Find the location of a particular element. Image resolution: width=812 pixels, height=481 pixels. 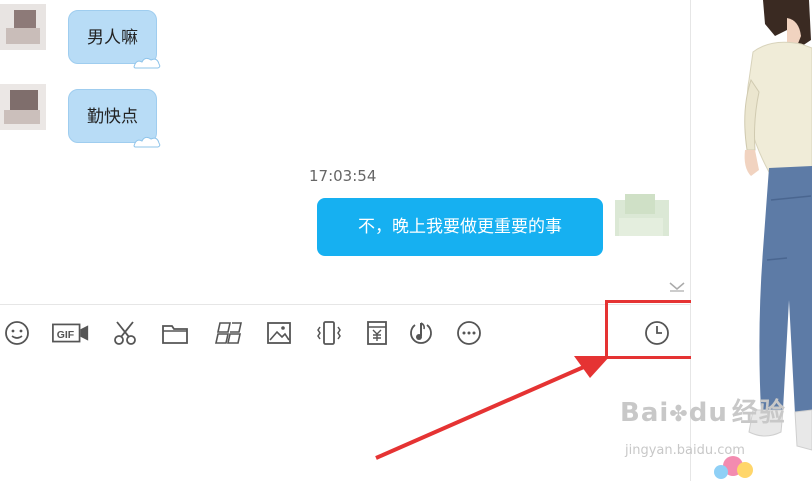

my-avatar is located at coordinates (642, 217).